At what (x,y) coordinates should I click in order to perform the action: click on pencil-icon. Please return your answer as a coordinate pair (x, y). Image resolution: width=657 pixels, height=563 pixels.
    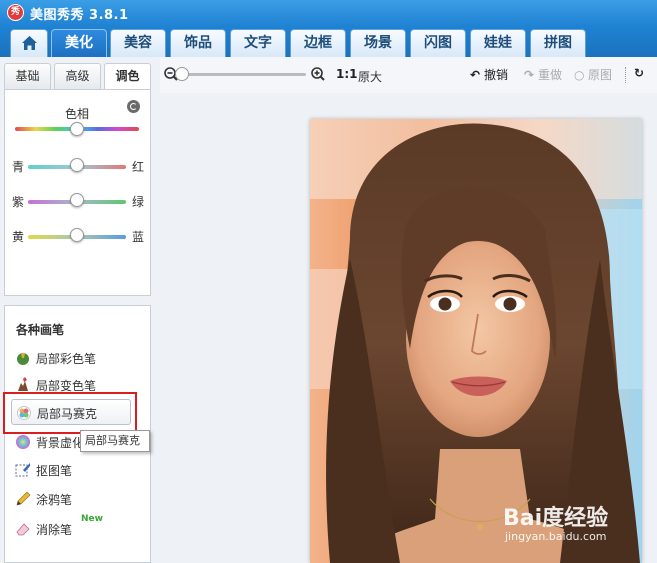
    Looking at the image, I should click on (23, 498).